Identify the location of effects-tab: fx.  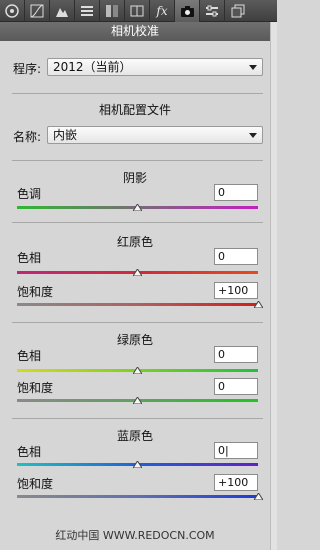
(162, 11).